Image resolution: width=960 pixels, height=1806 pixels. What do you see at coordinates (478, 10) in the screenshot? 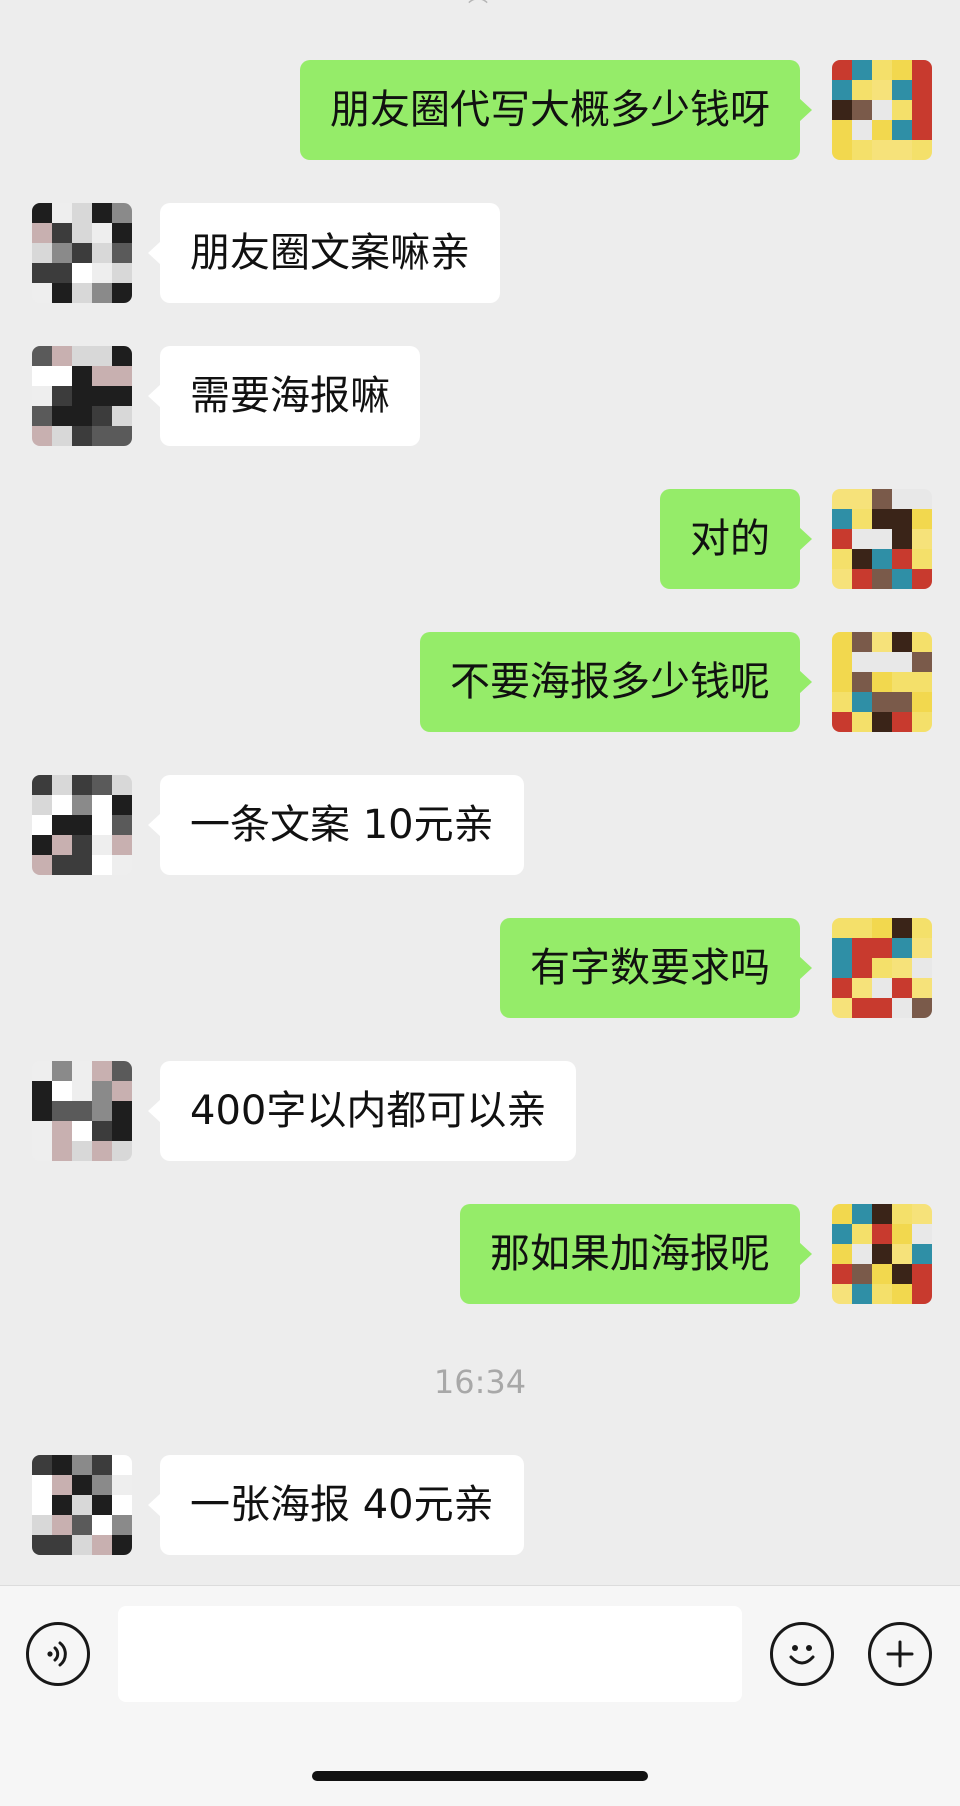
I see `cropped-top-fragment: ⌒` at bounding box center [478, 10].